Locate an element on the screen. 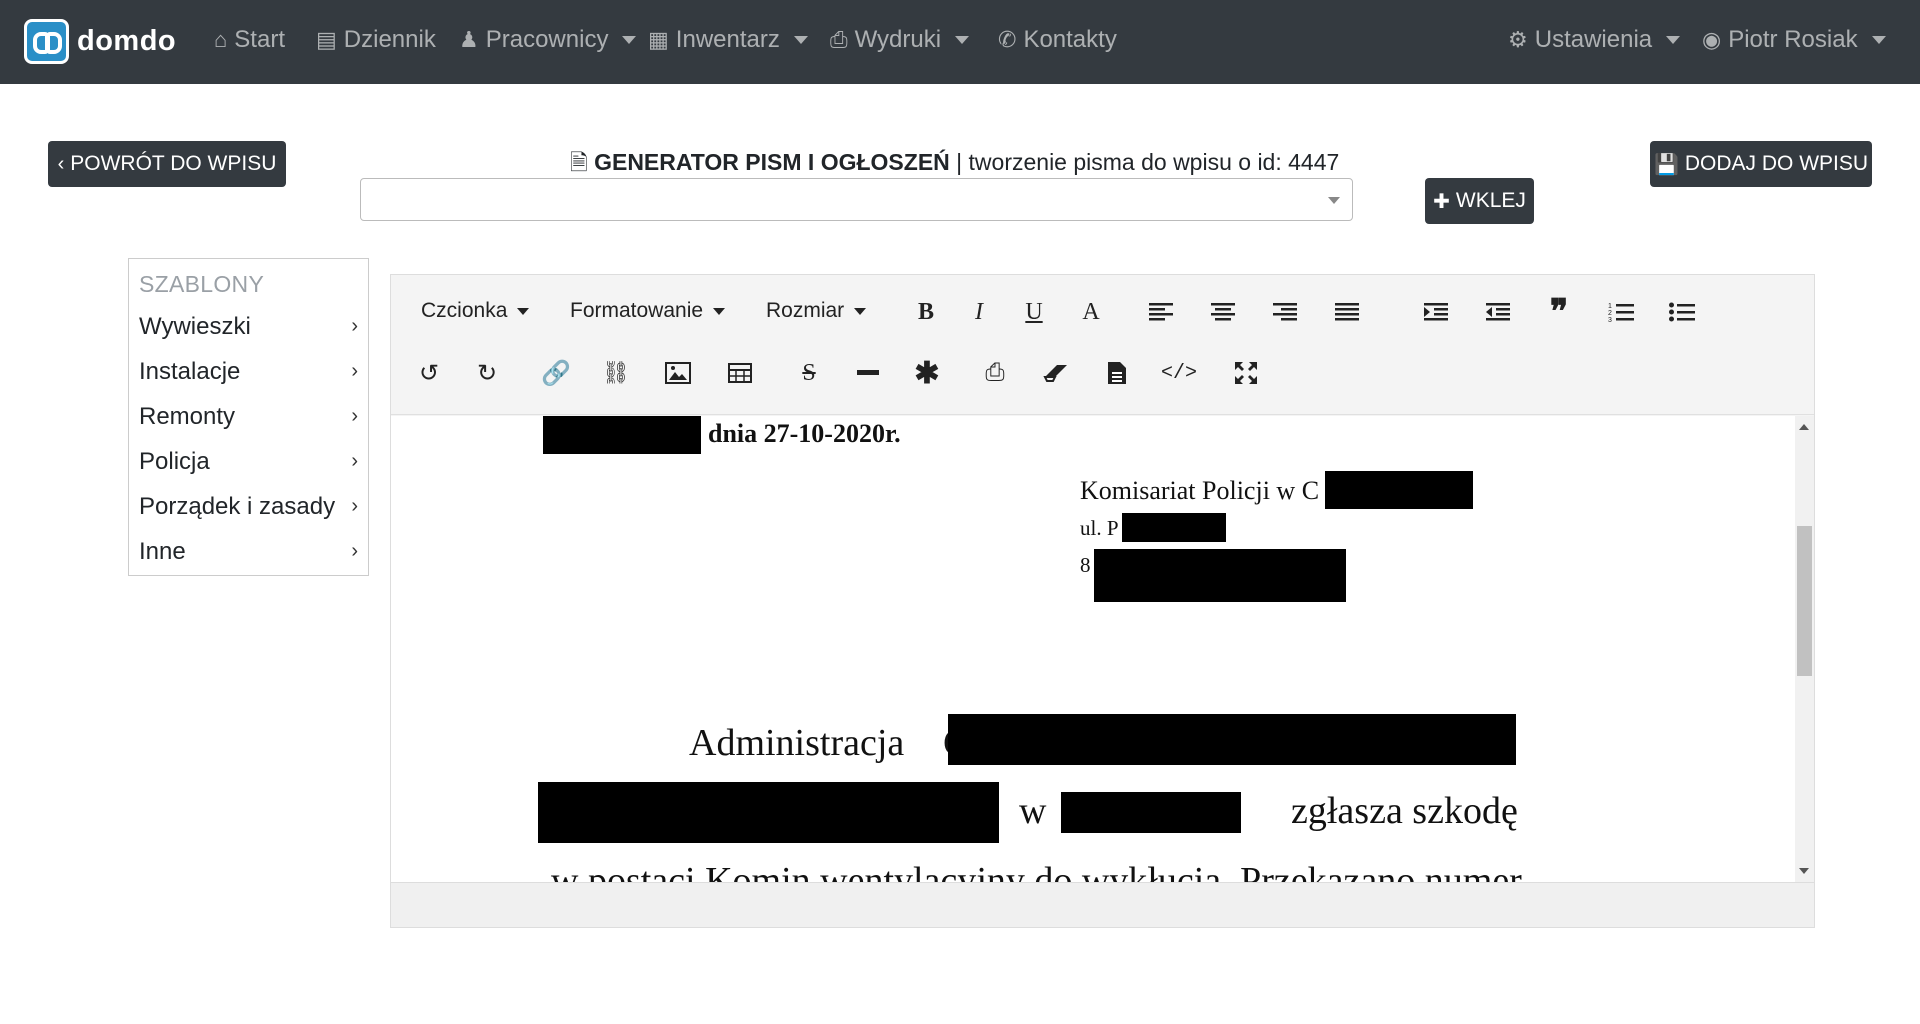 Image resolution: width=1920 pixels, height=1024 pixels. nav-ustawienia: ⚙ Ustawienia is located at coordinates (1594, 40).